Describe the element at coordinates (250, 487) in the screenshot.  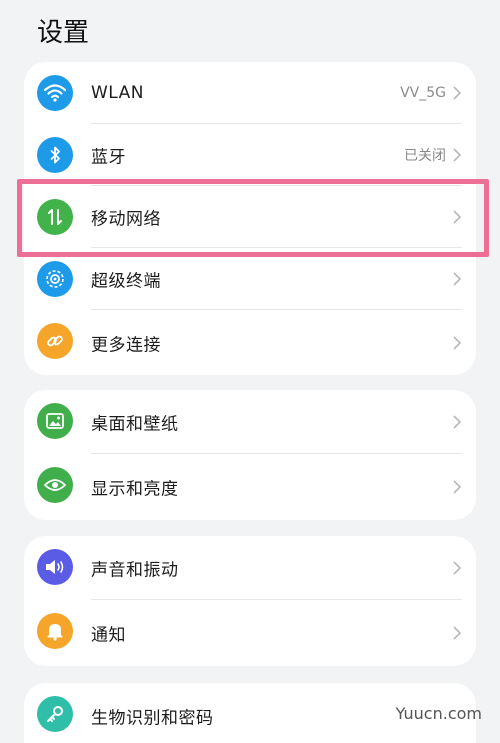
I see `settings-item-display: 显示和亮度` at that location.